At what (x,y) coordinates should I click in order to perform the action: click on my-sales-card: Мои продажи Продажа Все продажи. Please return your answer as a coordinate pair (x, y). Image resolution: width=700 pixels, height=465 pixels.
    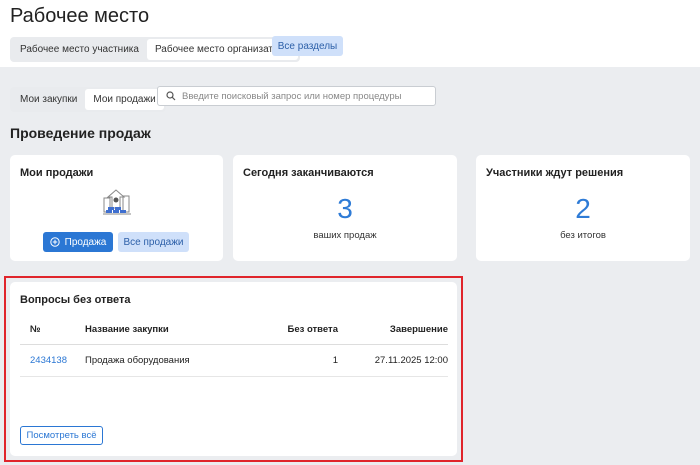
    Looking at the image, I should click on (116, 208).